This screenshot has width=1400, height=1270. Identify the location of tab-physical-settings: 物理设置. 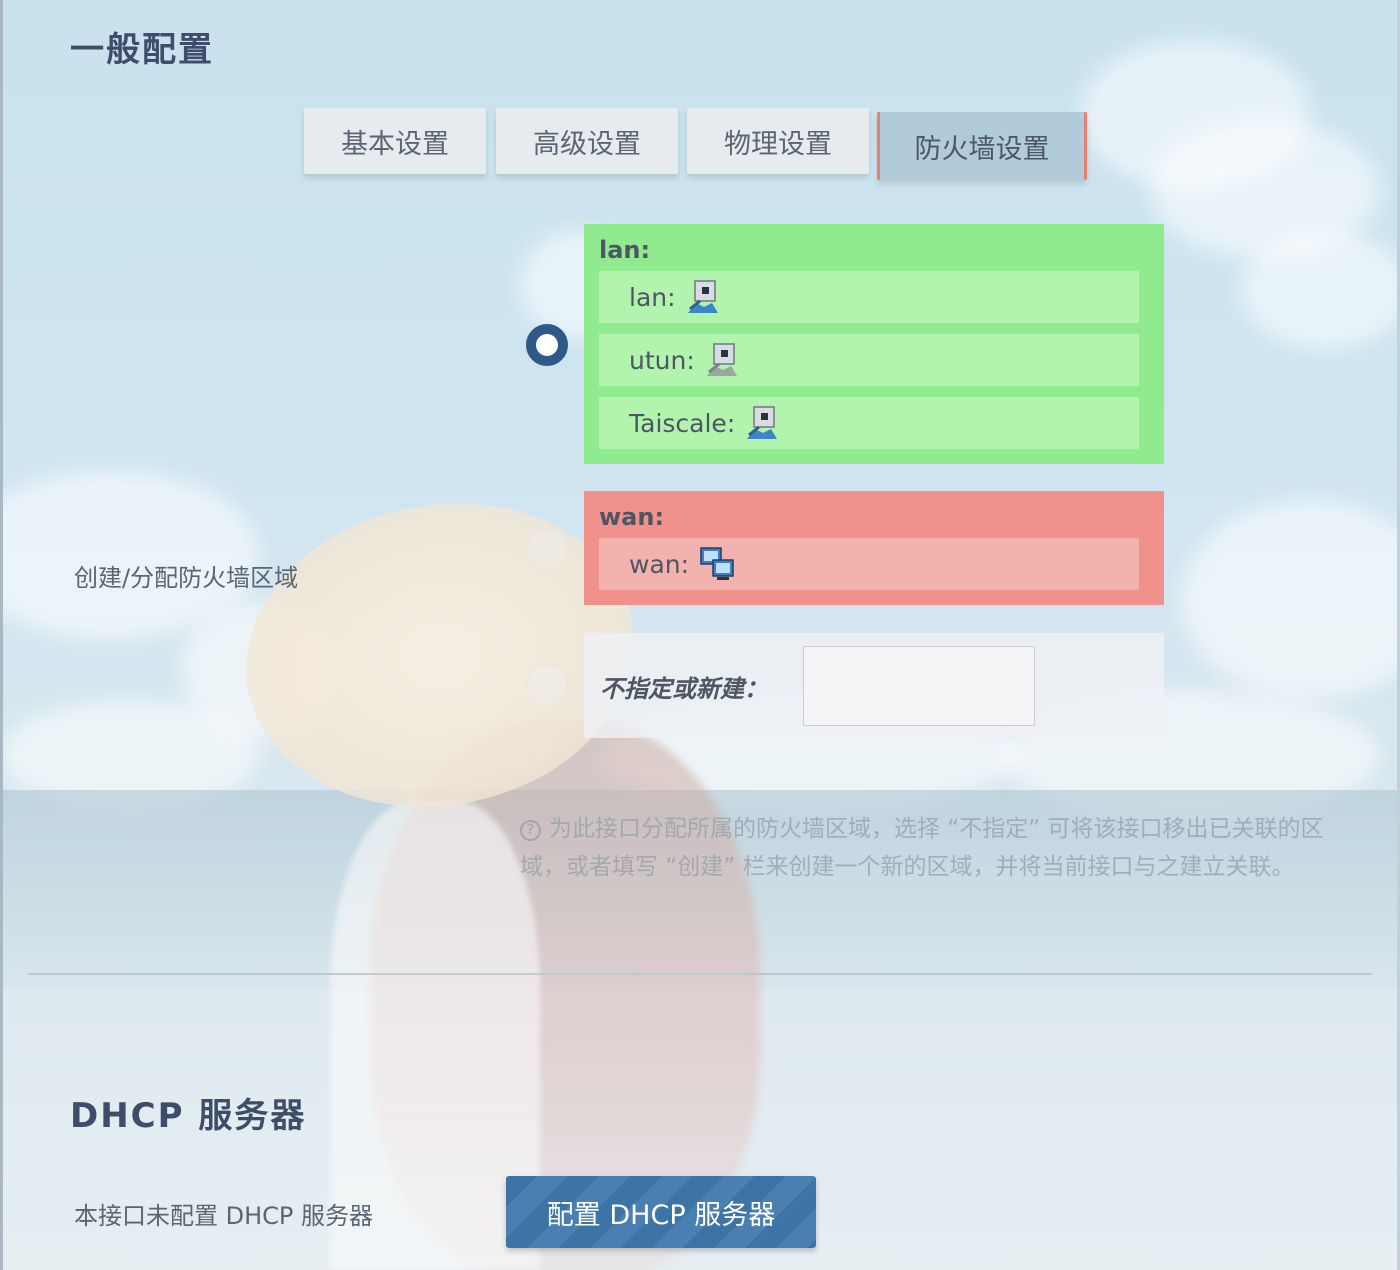
(778, 141).